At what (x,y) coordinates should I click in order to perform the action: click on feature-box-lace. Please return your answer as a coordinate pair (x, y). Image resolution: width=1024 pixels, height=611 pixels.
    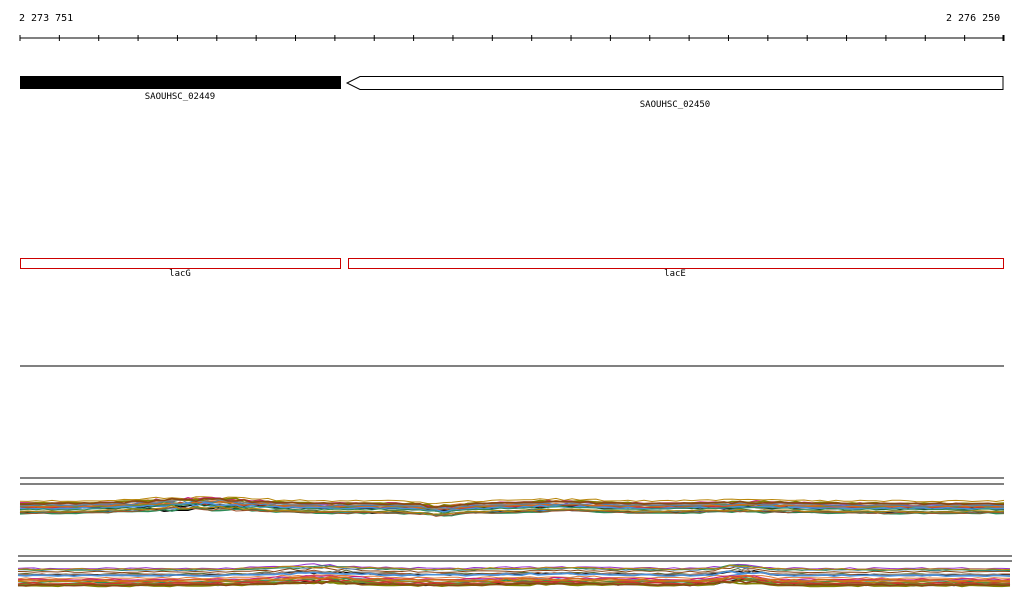
    Looking at the image, I should click on (676, 263).